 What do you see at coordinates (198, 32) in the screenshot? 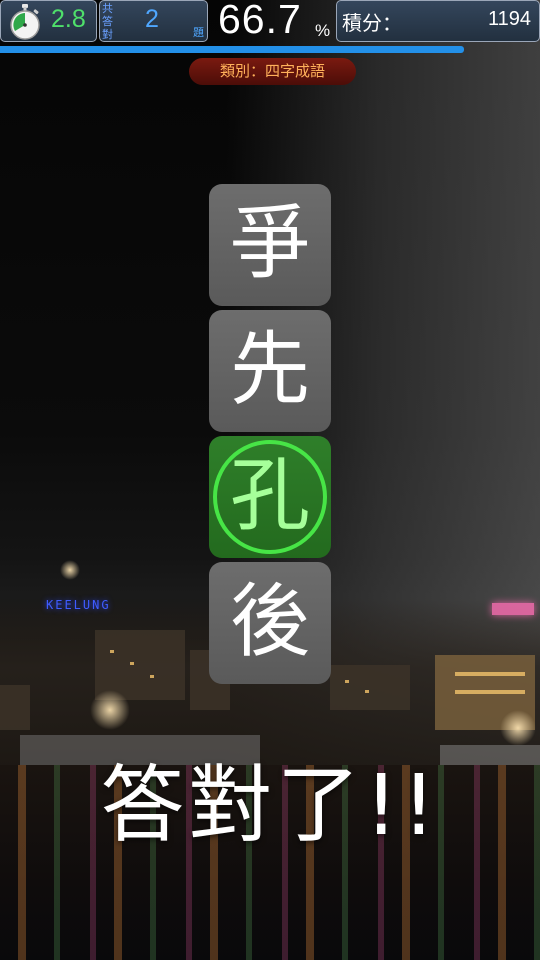
I see `answered-unit: 題` at bounding box center [198, 32].